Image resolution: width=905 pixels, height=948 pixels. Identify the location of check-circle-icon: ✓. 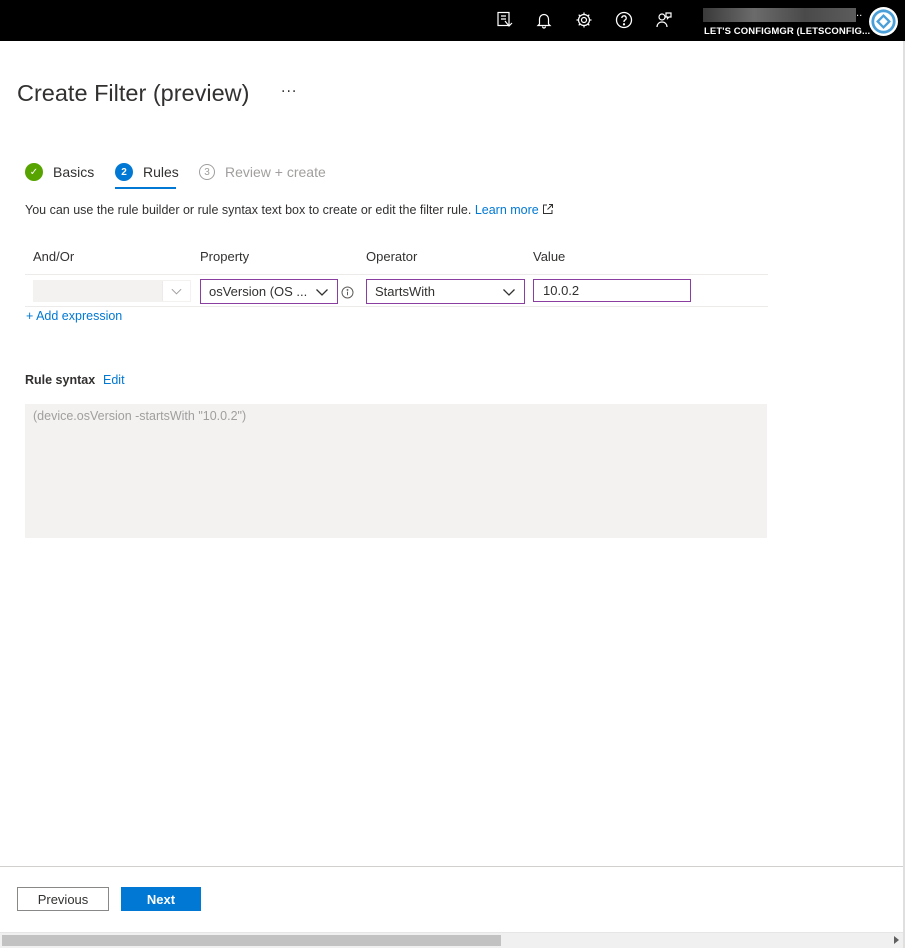
(34, 172).